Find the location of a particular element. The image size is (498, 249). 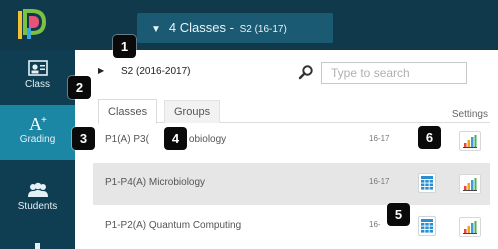

people-icon is located at coordinates (37, 189).